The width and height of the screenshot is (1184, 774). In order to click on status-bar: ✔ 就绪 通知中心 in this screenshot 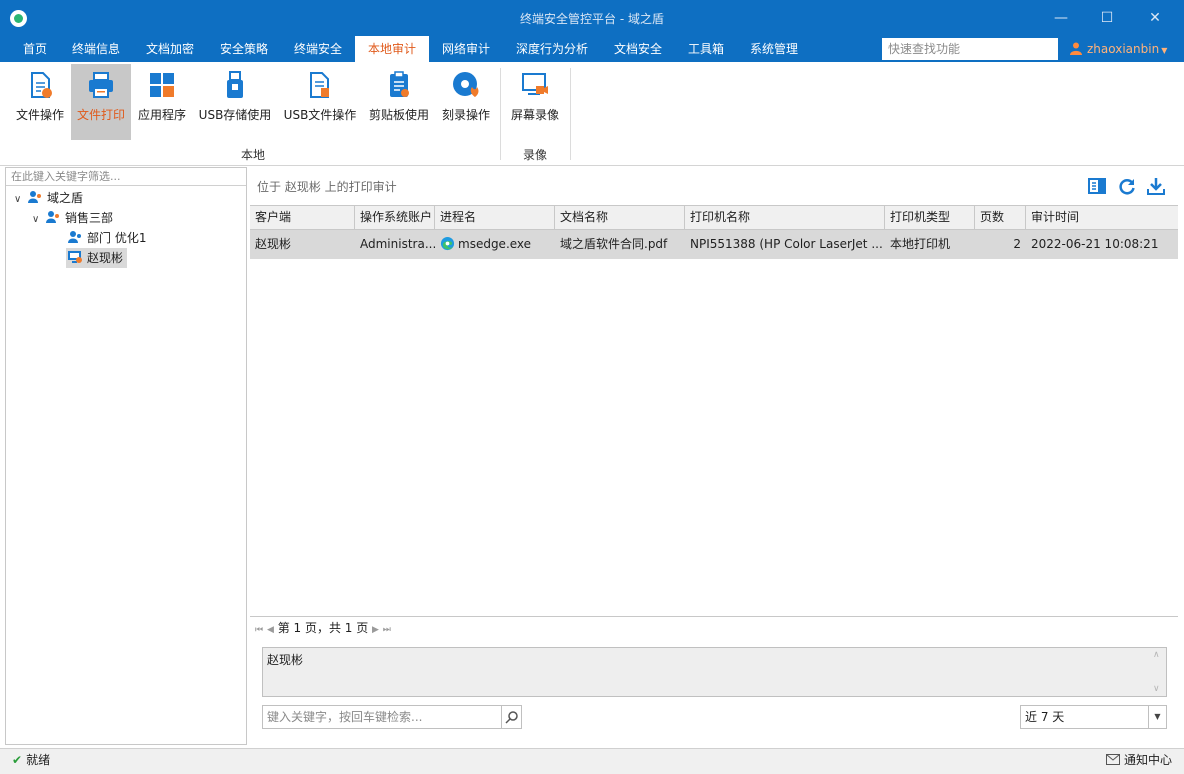, I will do `click(592, 761)`.